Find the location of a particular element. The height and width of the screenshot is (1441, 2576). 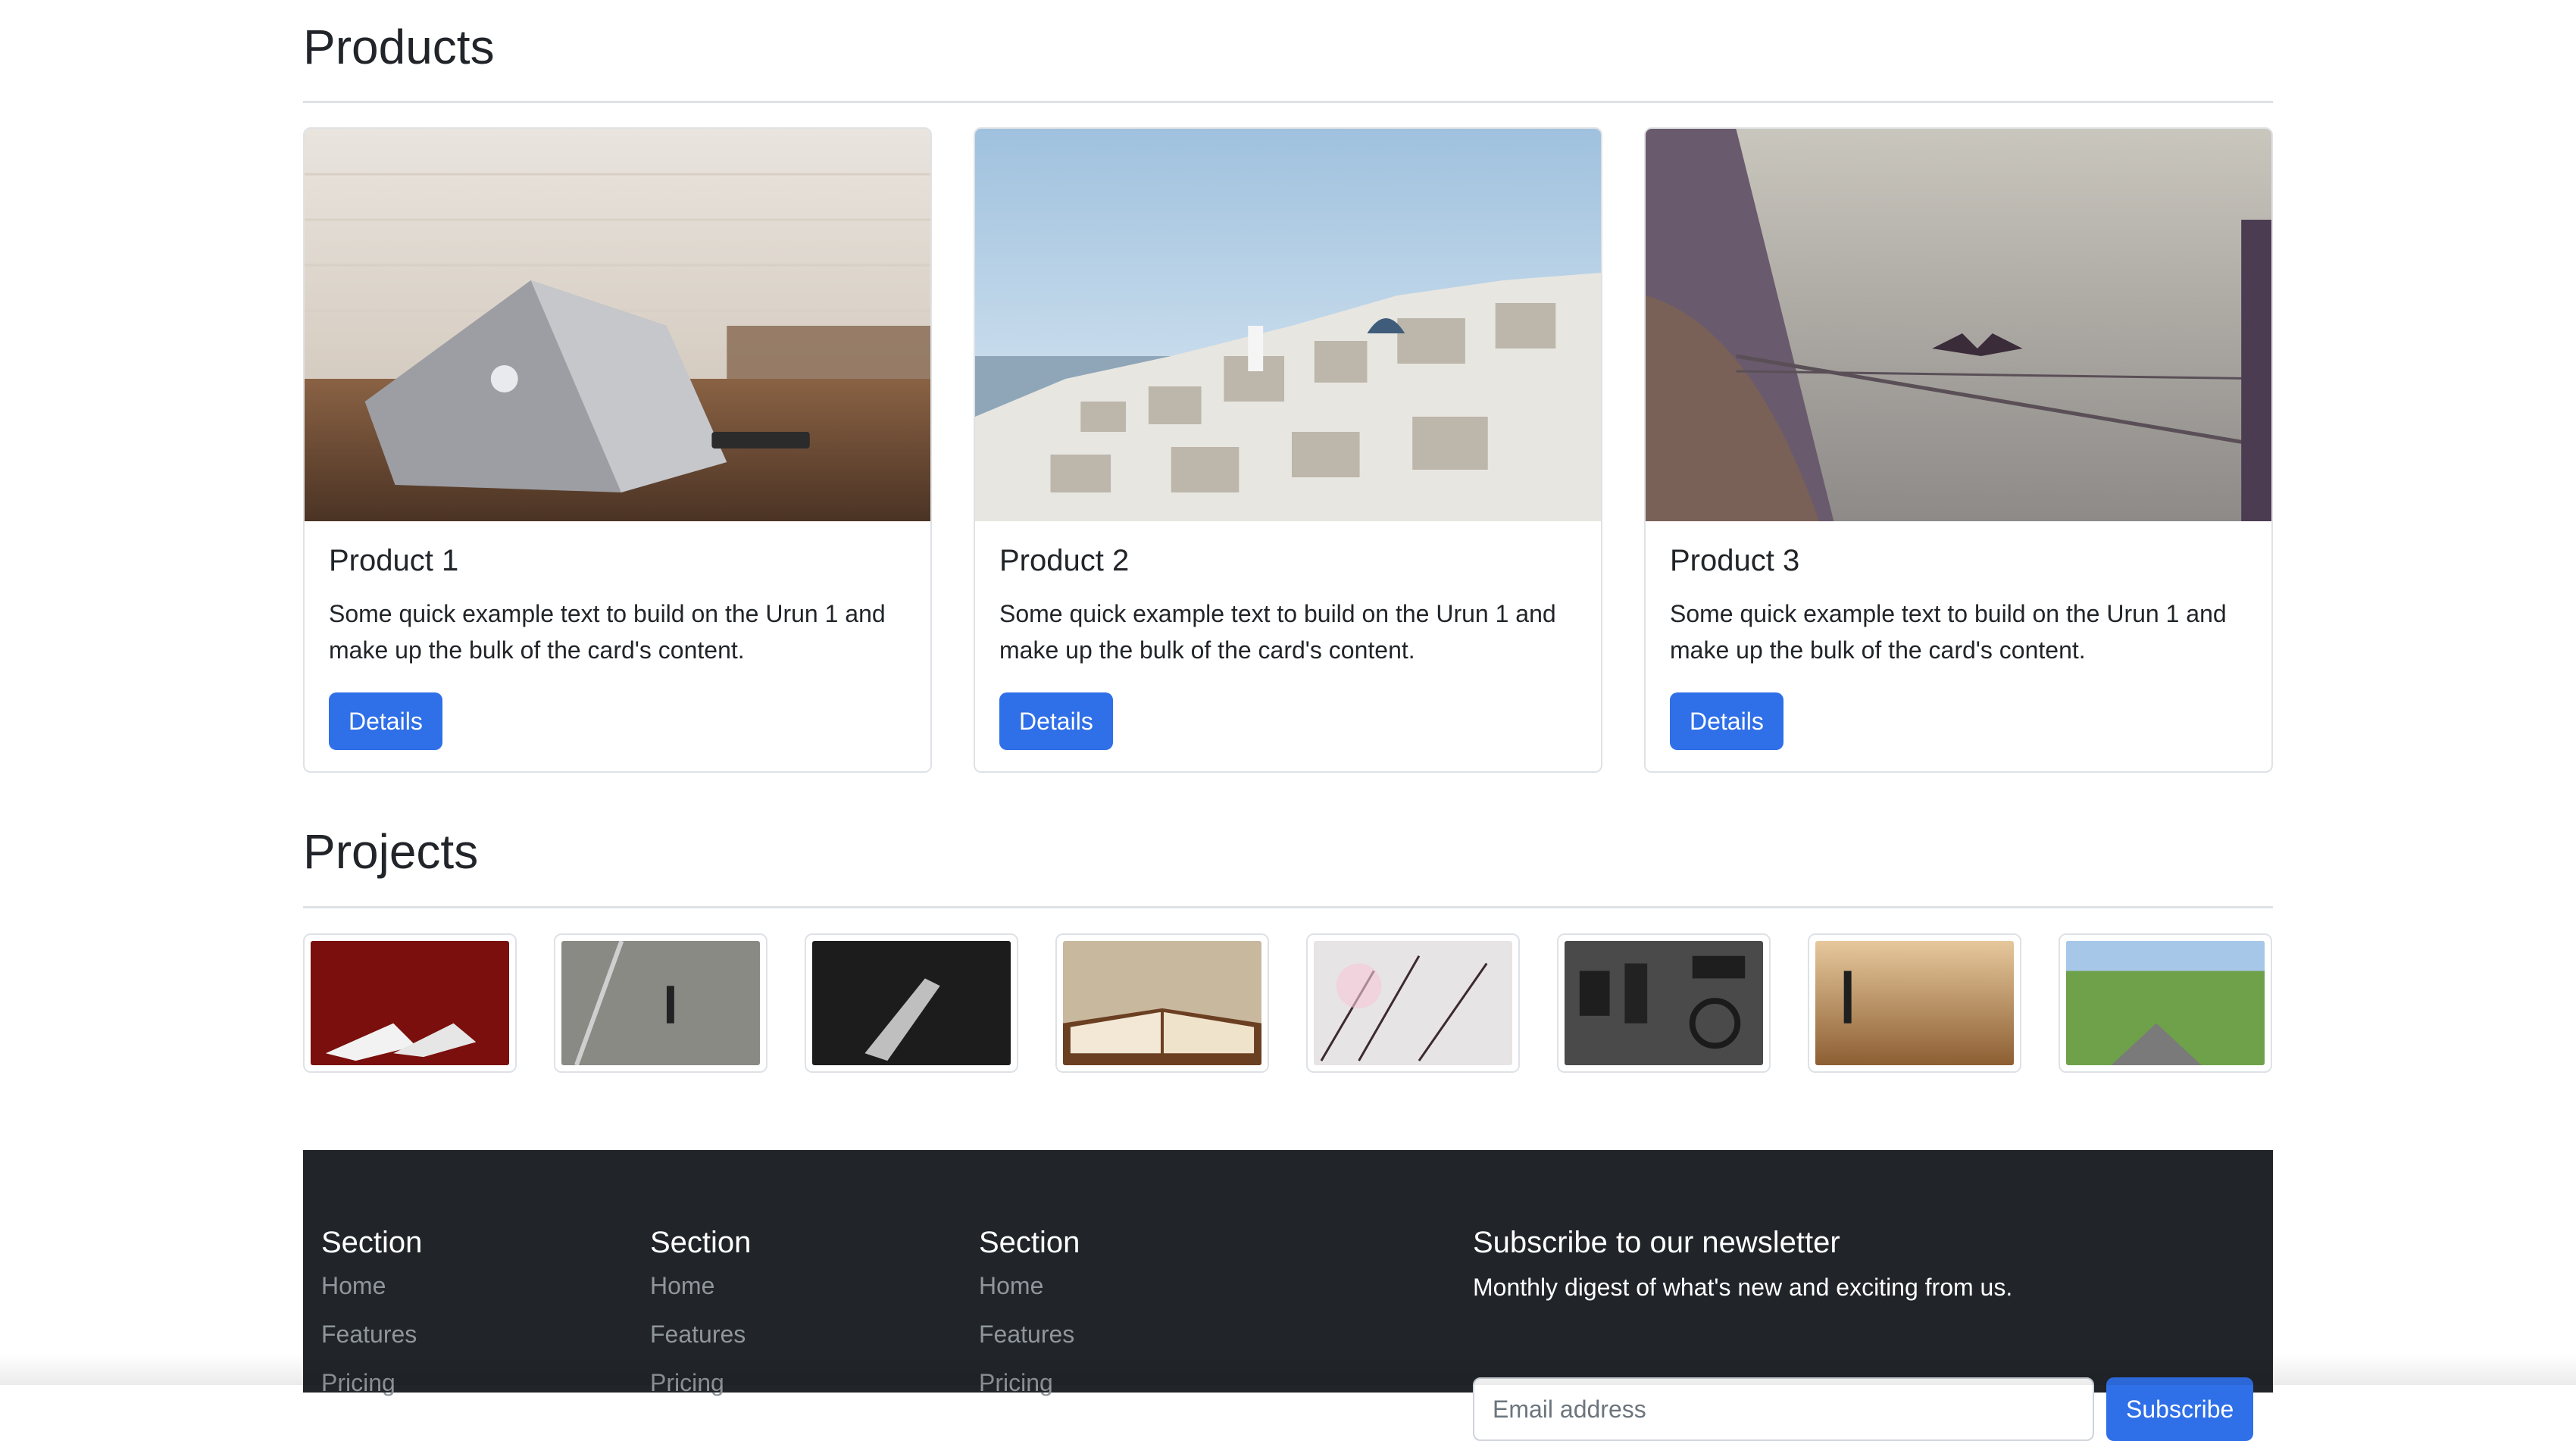

product-3-details-button: Details is located at coordinates (1727, 721).